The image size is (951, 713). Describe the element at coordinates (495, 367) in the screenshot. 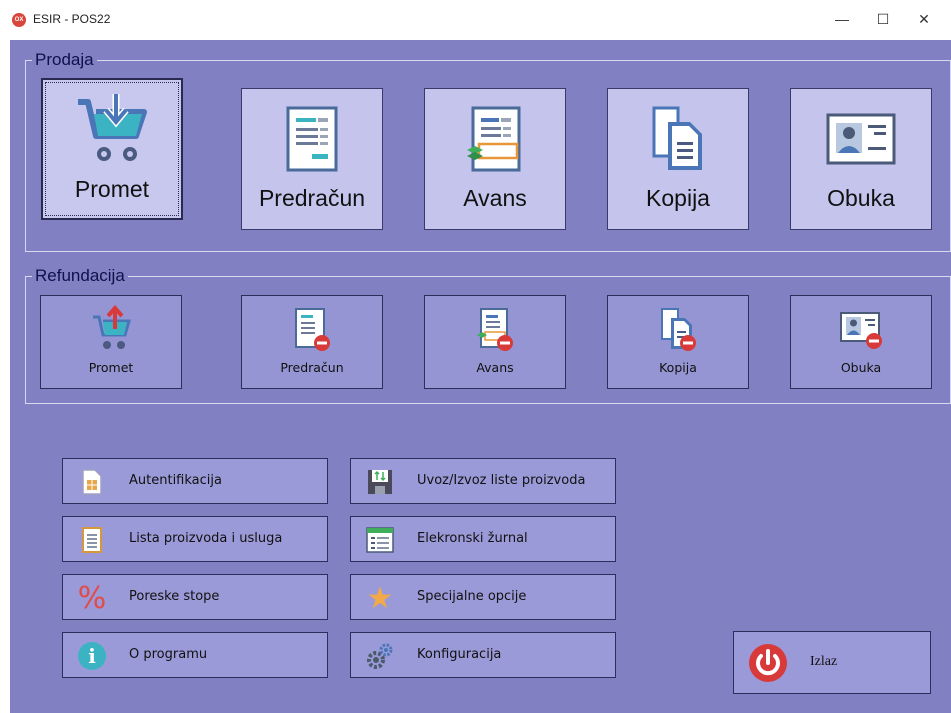

I see `refundacija-avans-label: Avans` at that location.